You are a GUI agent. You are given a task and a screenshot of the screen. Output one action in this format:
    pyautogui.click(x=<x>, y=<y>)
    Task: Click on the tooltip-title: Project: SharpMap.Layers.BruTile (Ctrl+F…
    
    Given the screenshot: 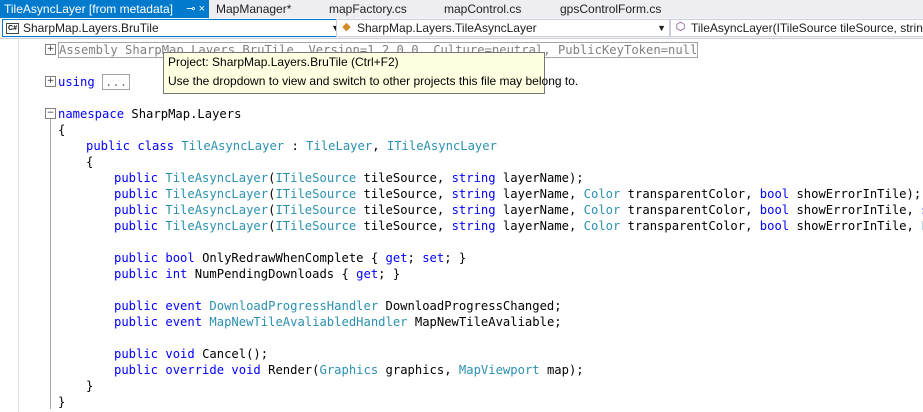 What is the action you would take?
    pyautogui.click(x=283, y=62)
    